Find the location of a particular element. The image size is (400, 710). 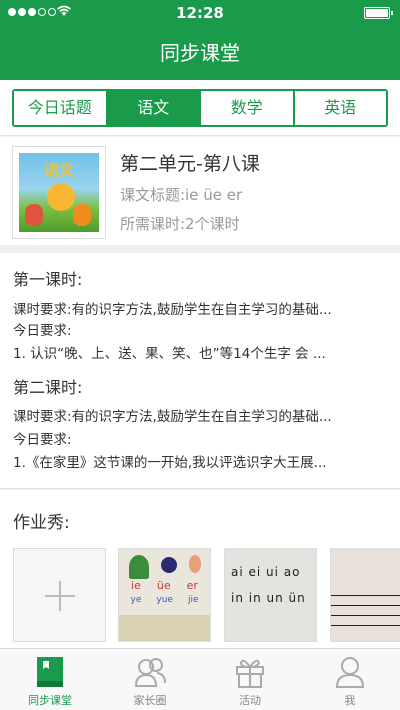

tabbar-item-sync-class: 同步课堂 is located at coordinates (50, 679).